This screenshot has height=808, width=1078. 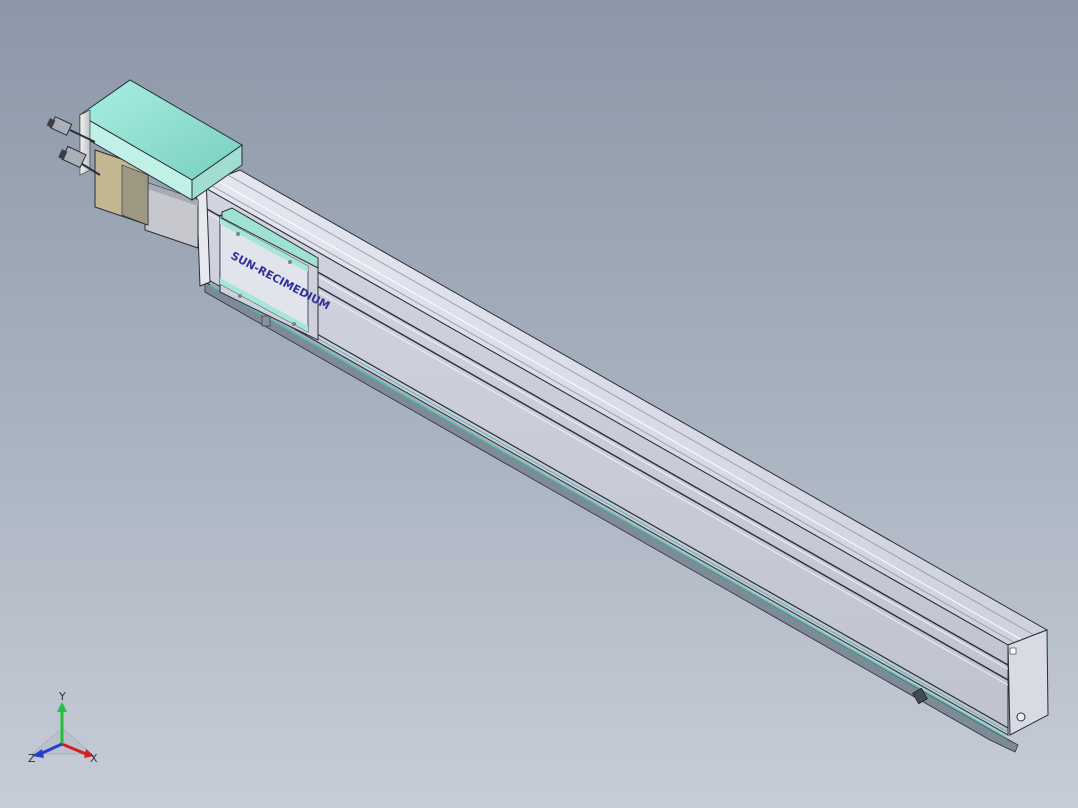 I want to click on coordinate-triad: X Y Z, so click(x=63, y=727).